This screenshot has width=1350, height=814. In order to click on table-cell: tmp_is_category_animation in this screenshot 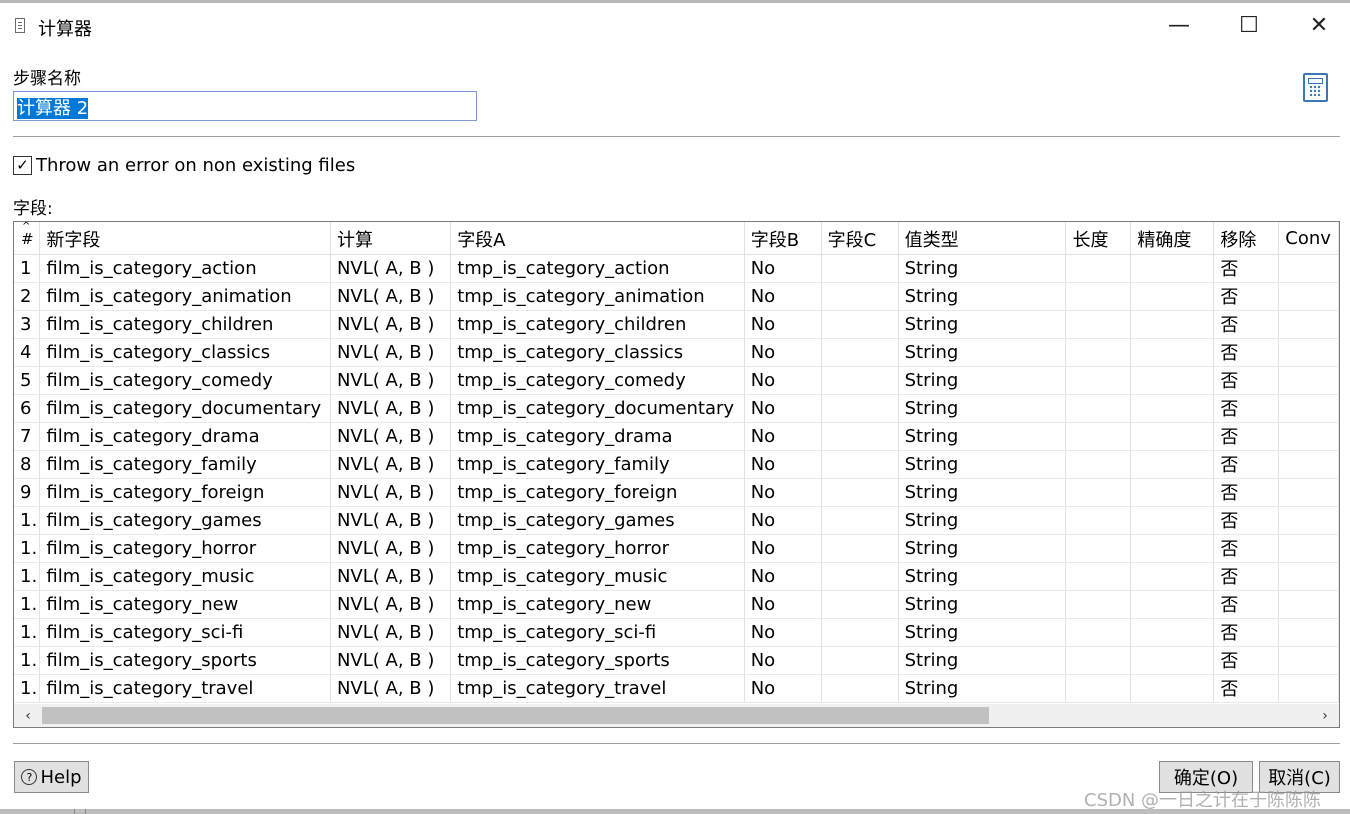, I will do `click(597, 296)`.